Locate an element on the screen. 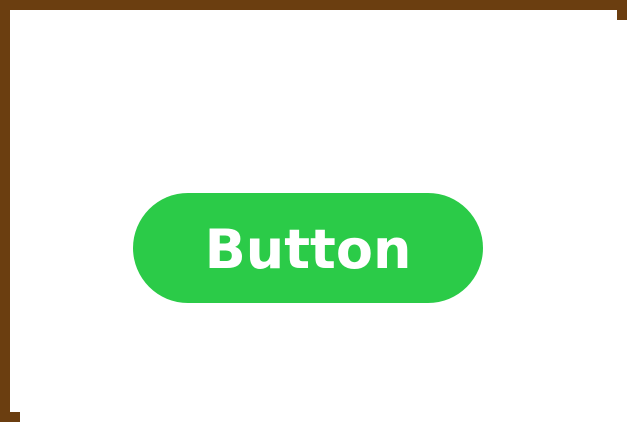 The width and height of the screenshot is (627, 422). primary-button-label: Button is located at coordinates (308, 249).